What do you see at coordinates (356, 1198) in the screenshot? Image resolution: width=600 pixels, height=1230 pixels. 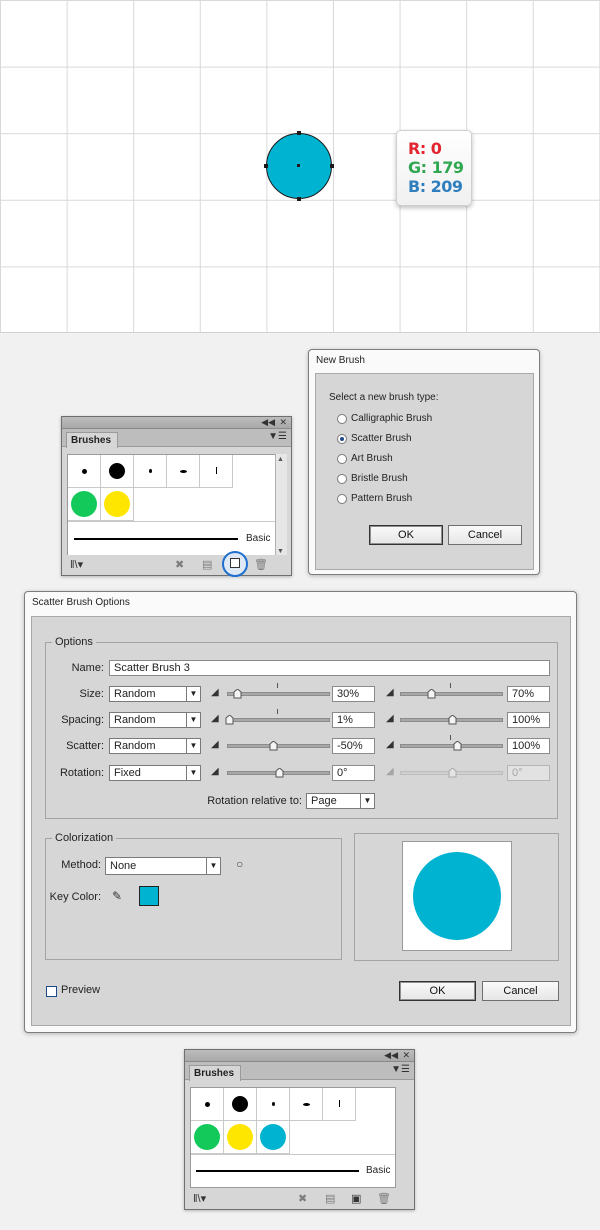 I see `new-brush-icon: ▣` at bounding box center [356, 1198].